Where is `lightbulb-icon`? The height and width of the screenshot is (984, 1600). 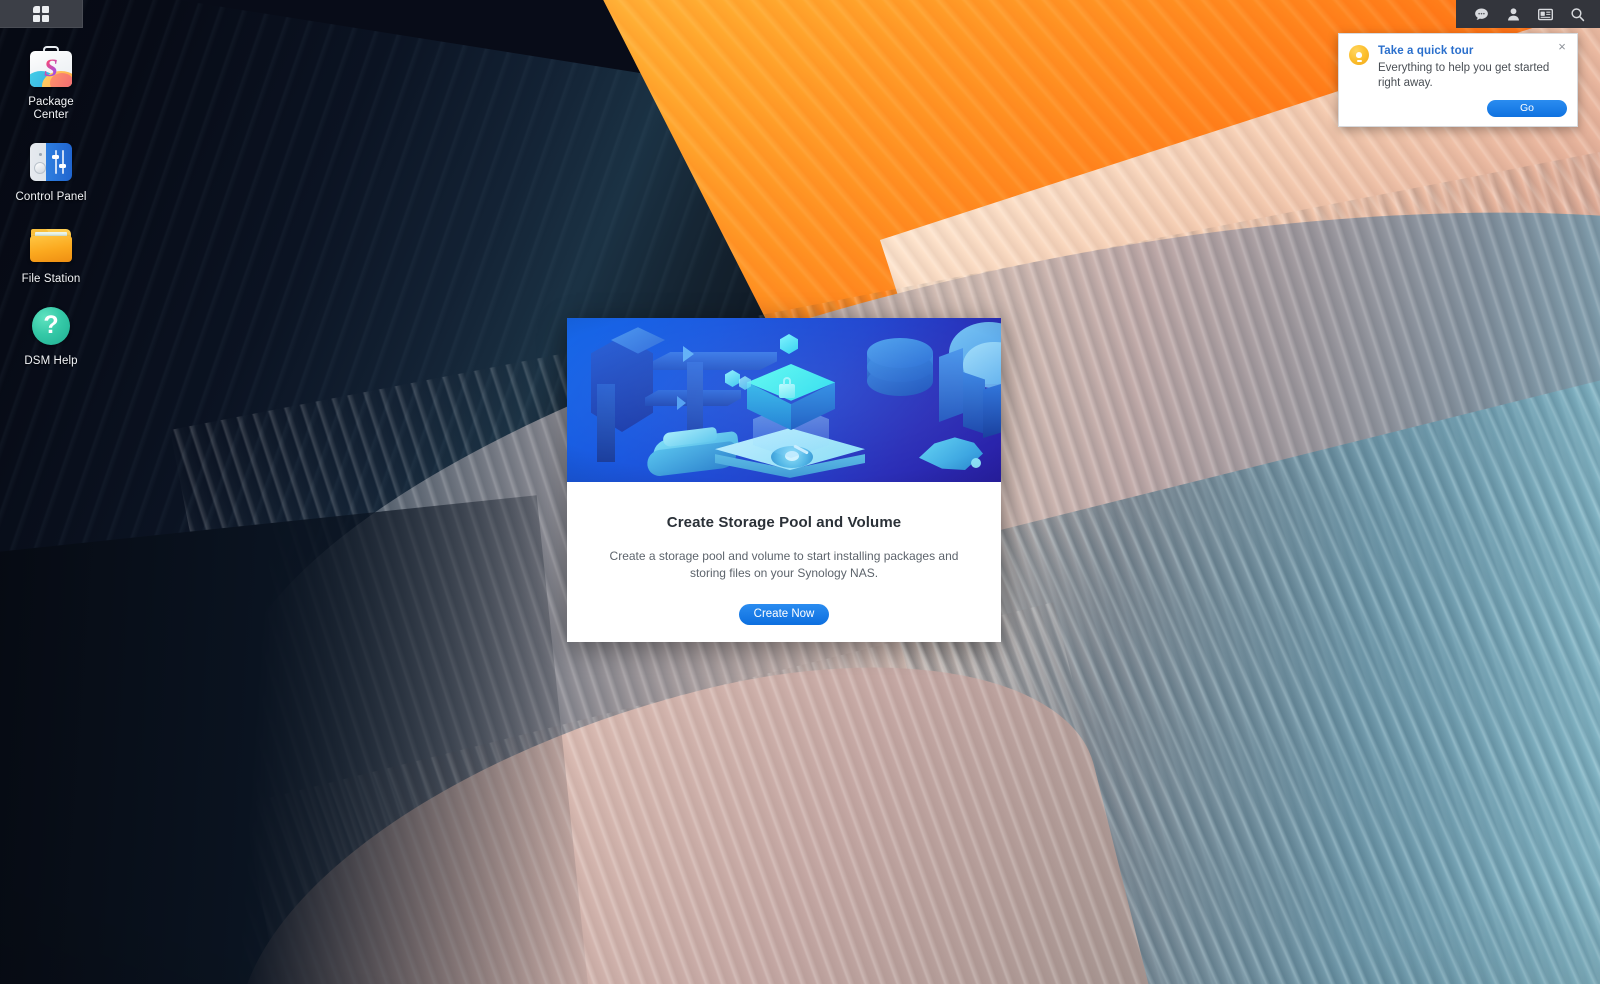
lightbulb-icon is located at coordinates (1359, 55).